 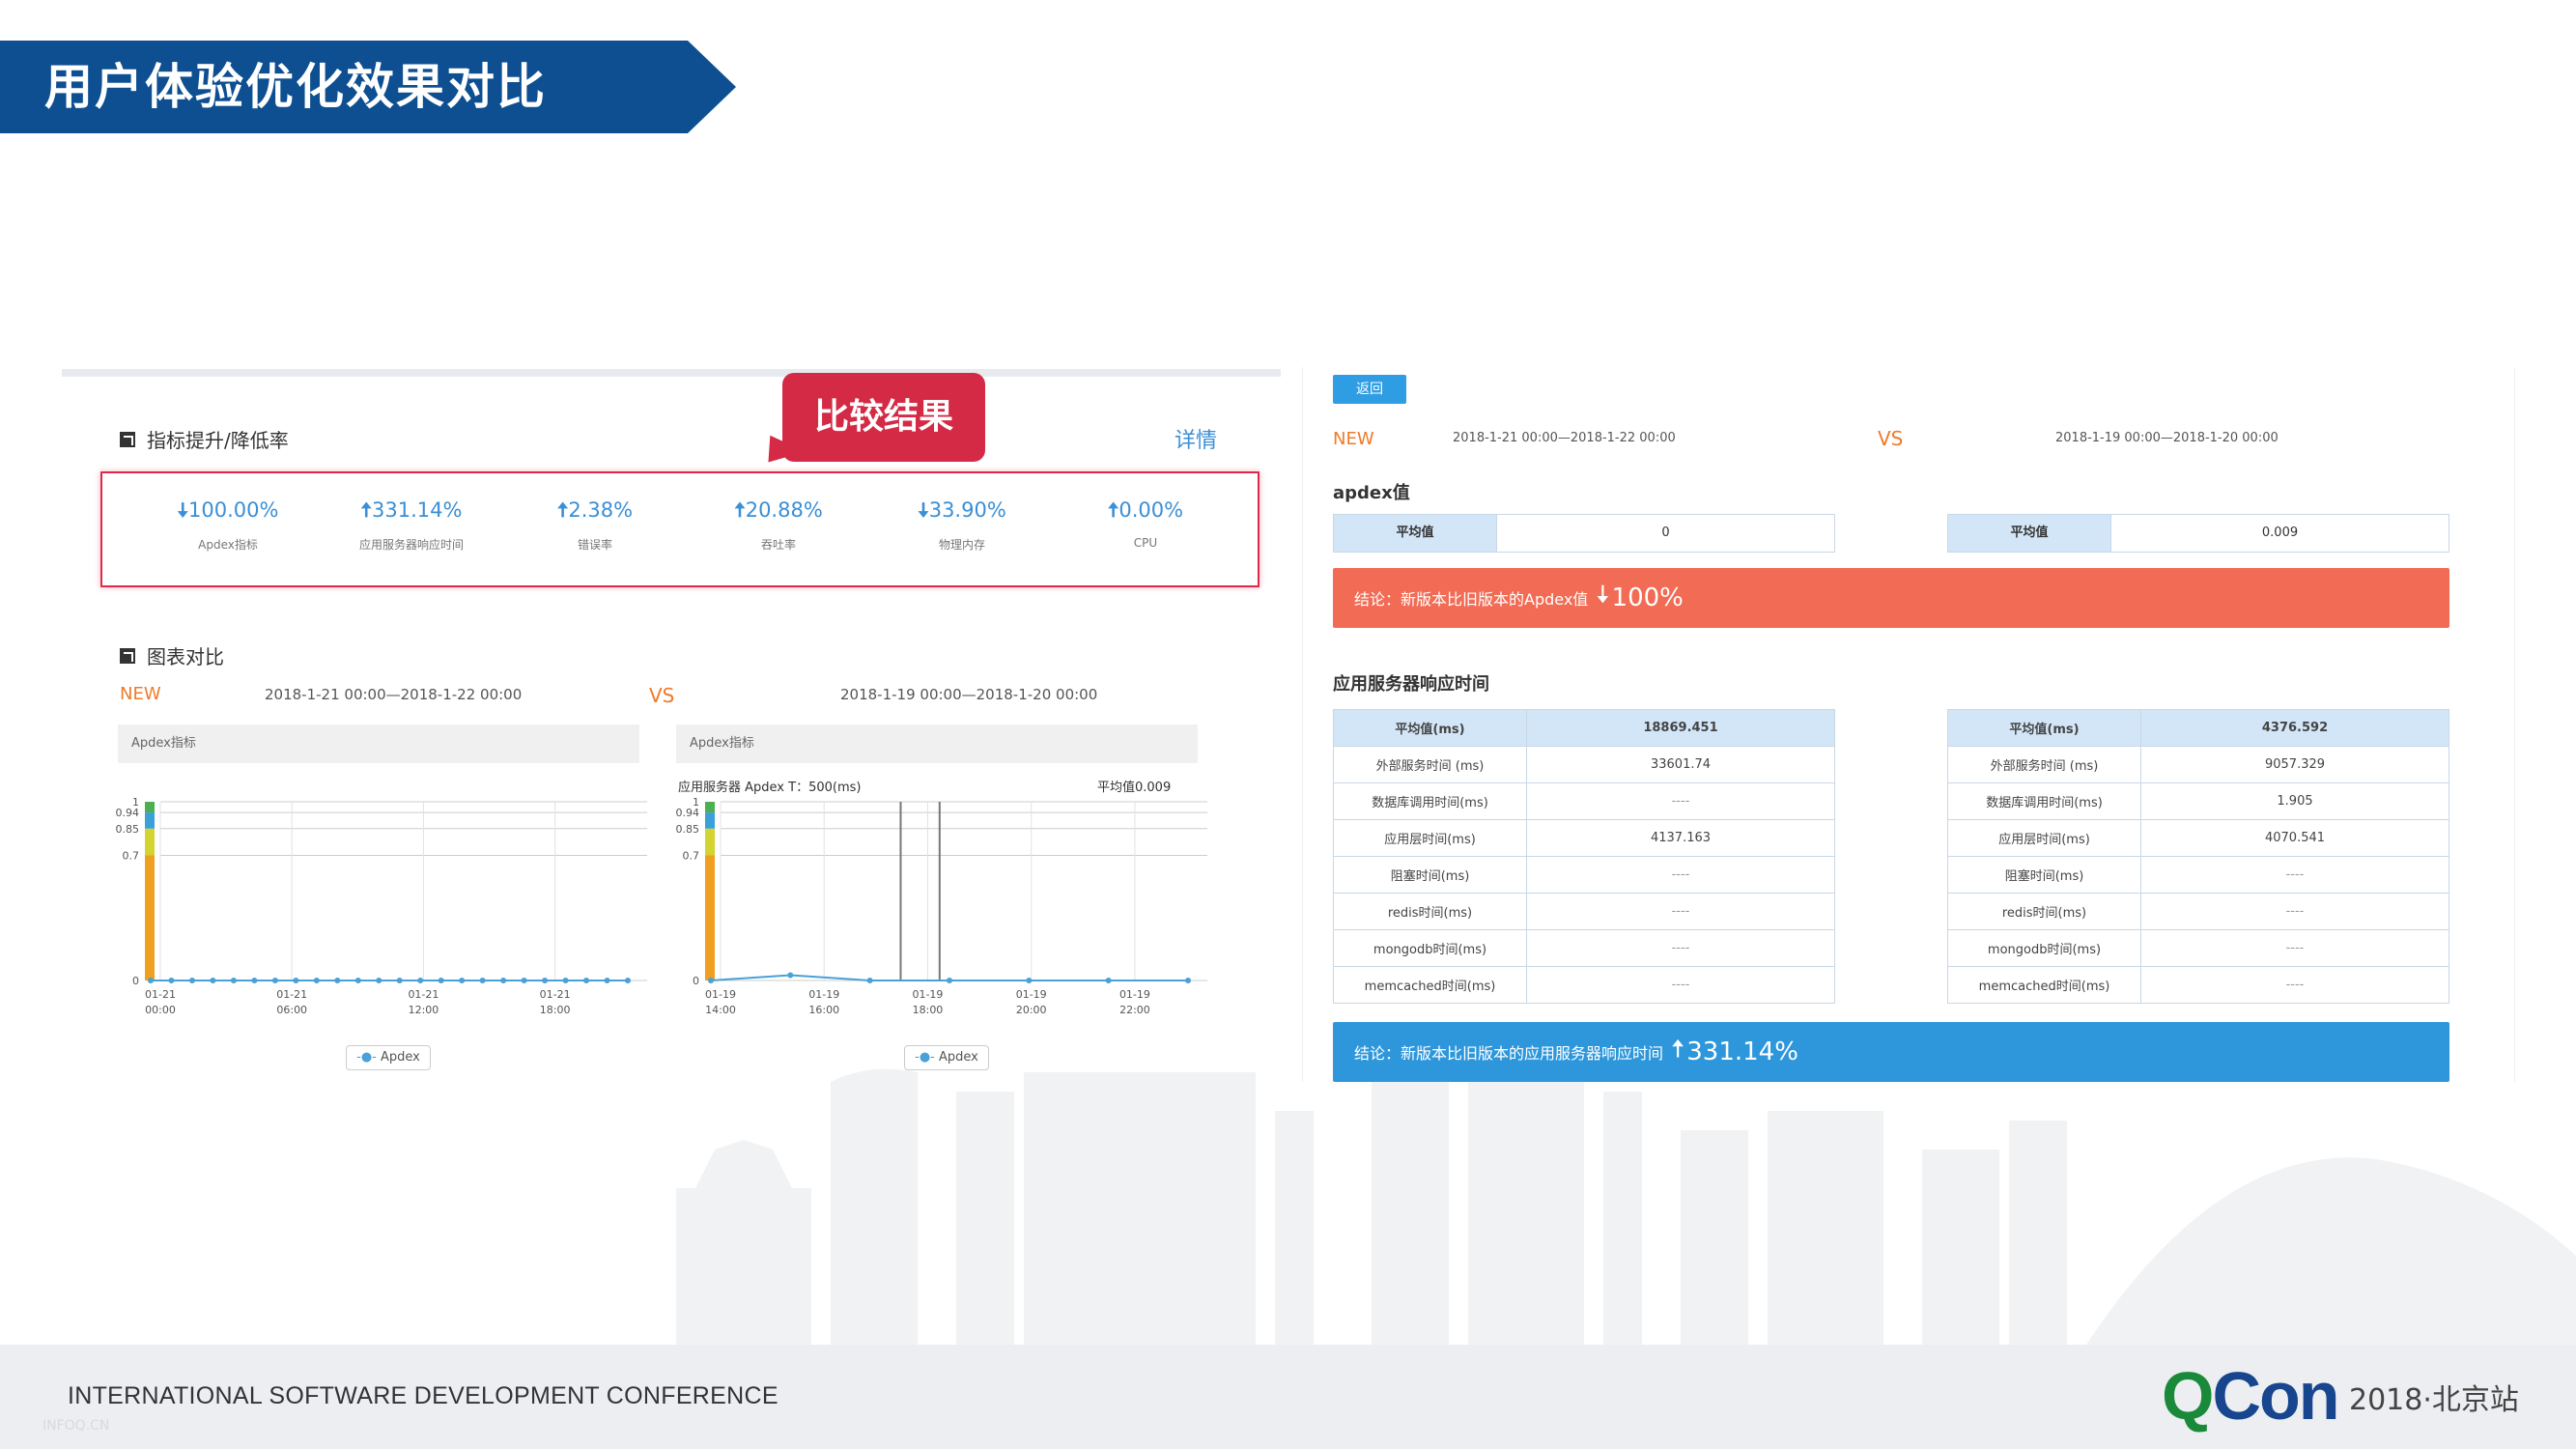 What do you see at coordinates (1665, 533) in the screenshot?
I see `avg-value: 0` at bounding box center [1665, 533].